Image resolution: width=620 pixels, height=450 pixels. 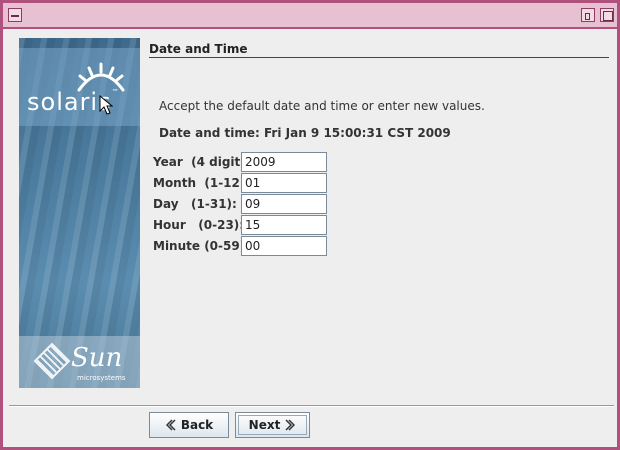 I want to click on back-button-label: Back, so click(x=197, y=425).